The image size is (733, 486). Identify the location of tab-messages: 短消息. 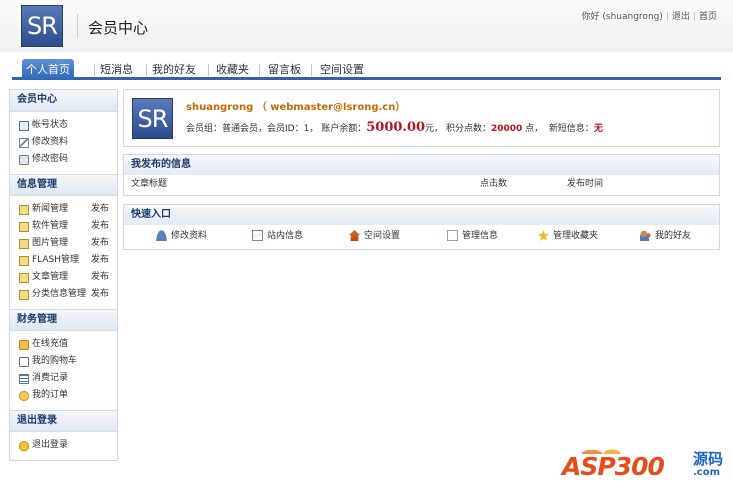
(116, 69).